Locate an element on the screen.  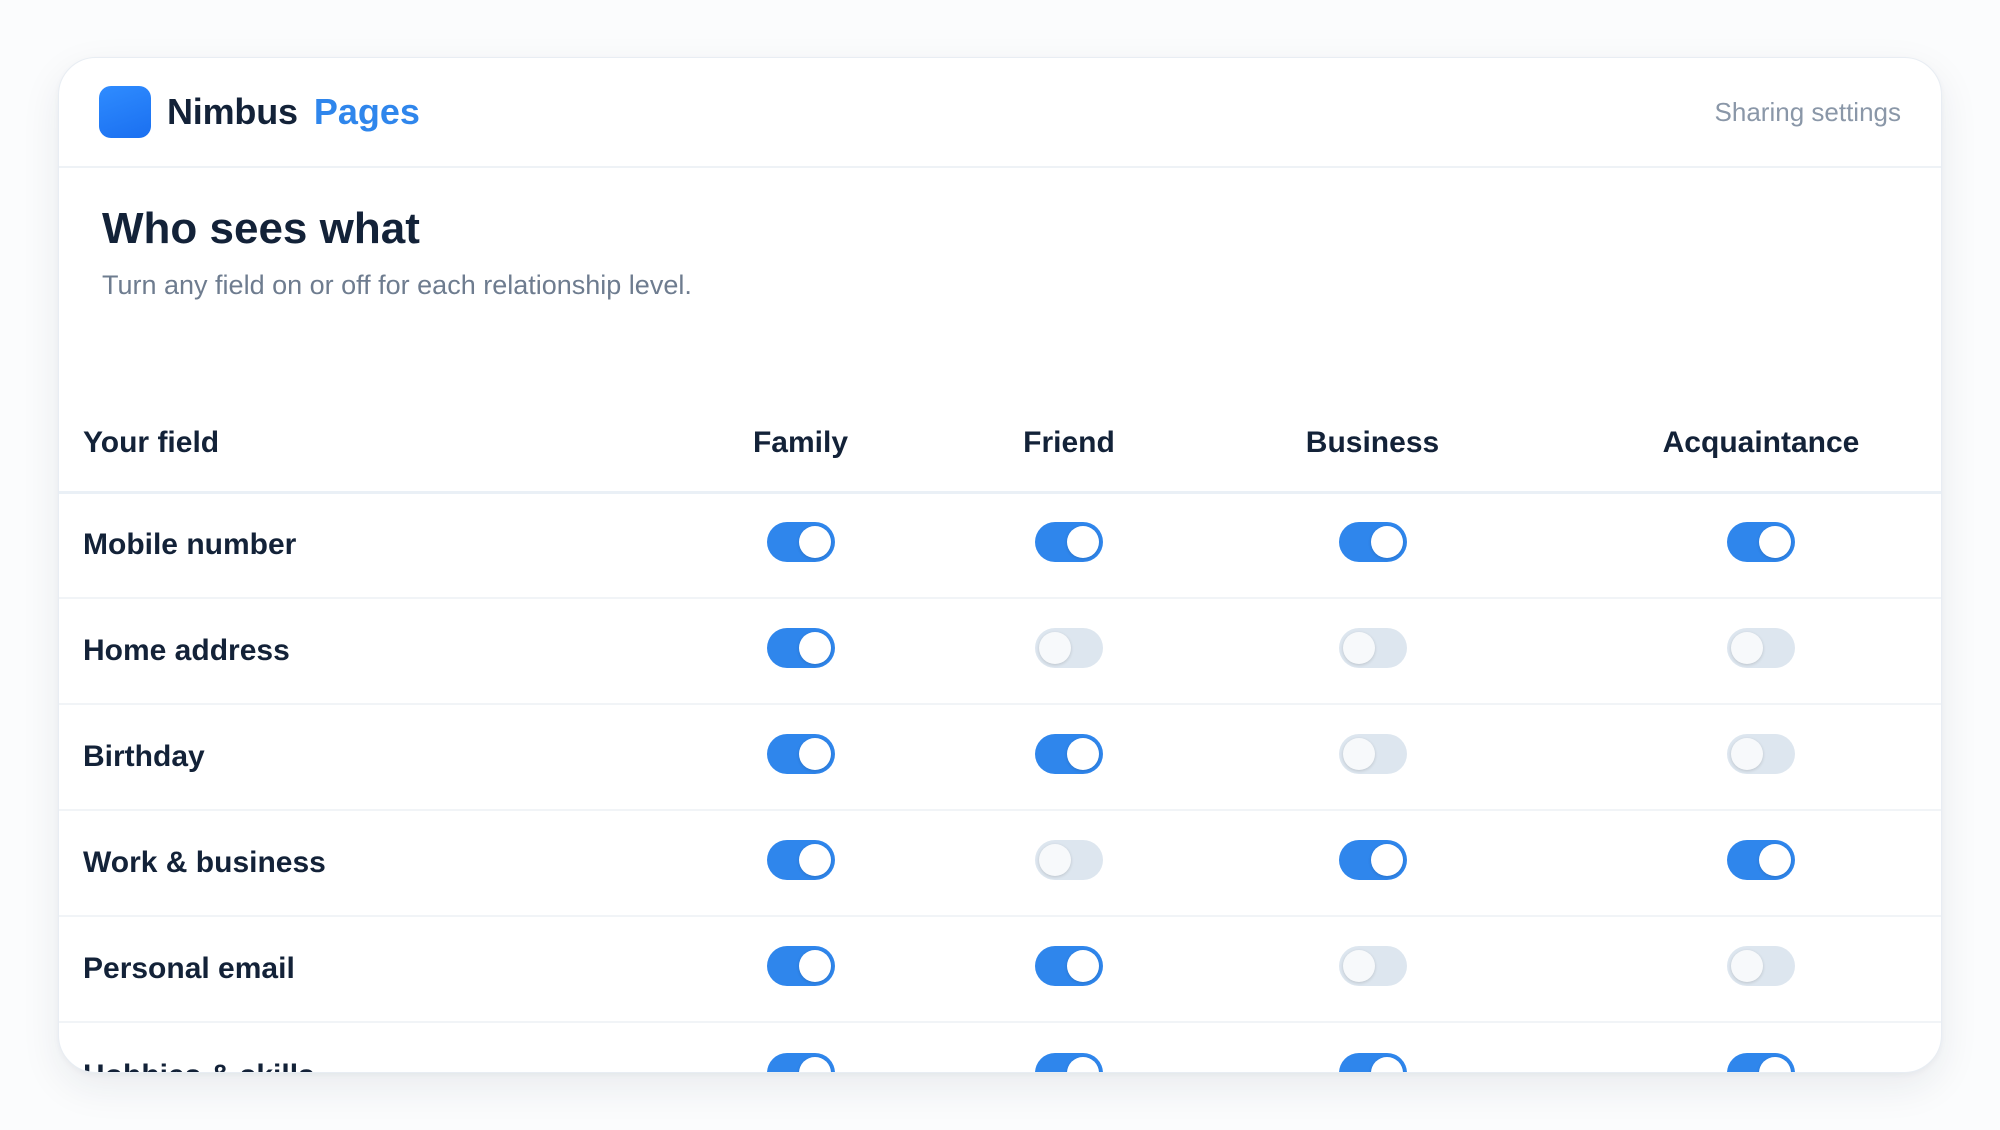
top-bar: Nimbus Pages Sharing settings is located at coordinates (1000, 113).